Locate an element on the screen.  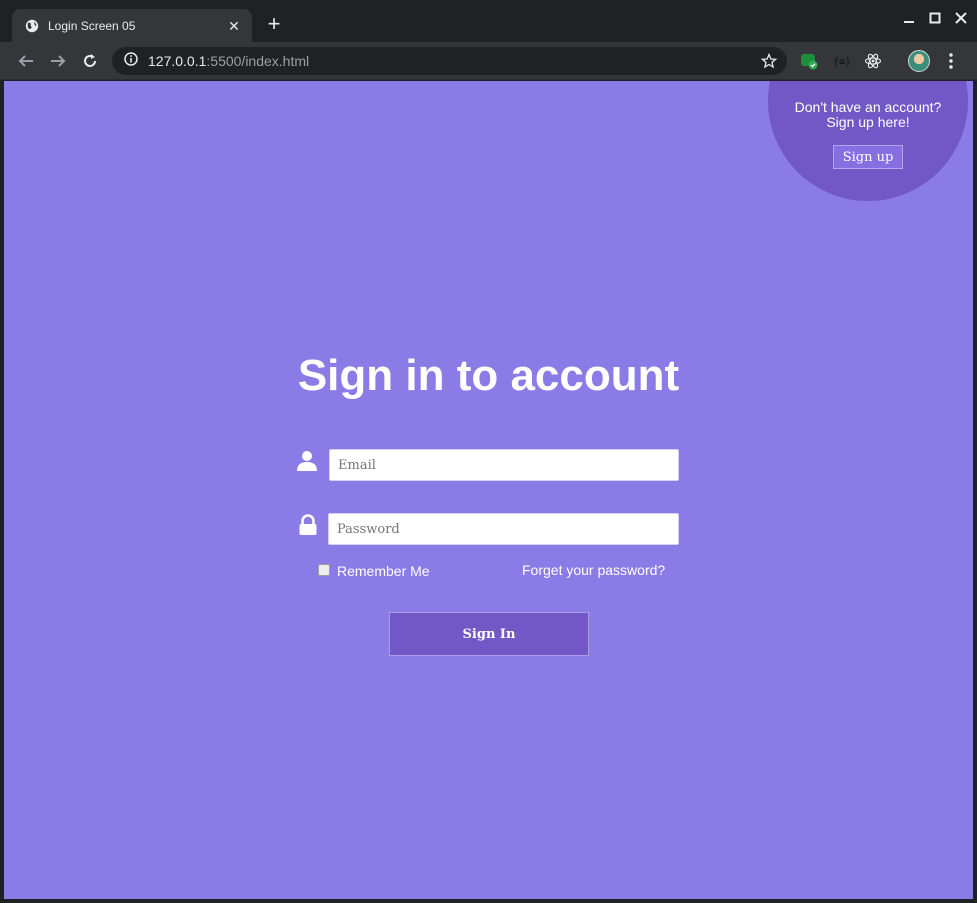
remember-me-checkbox is located at coordinates (324, 570).